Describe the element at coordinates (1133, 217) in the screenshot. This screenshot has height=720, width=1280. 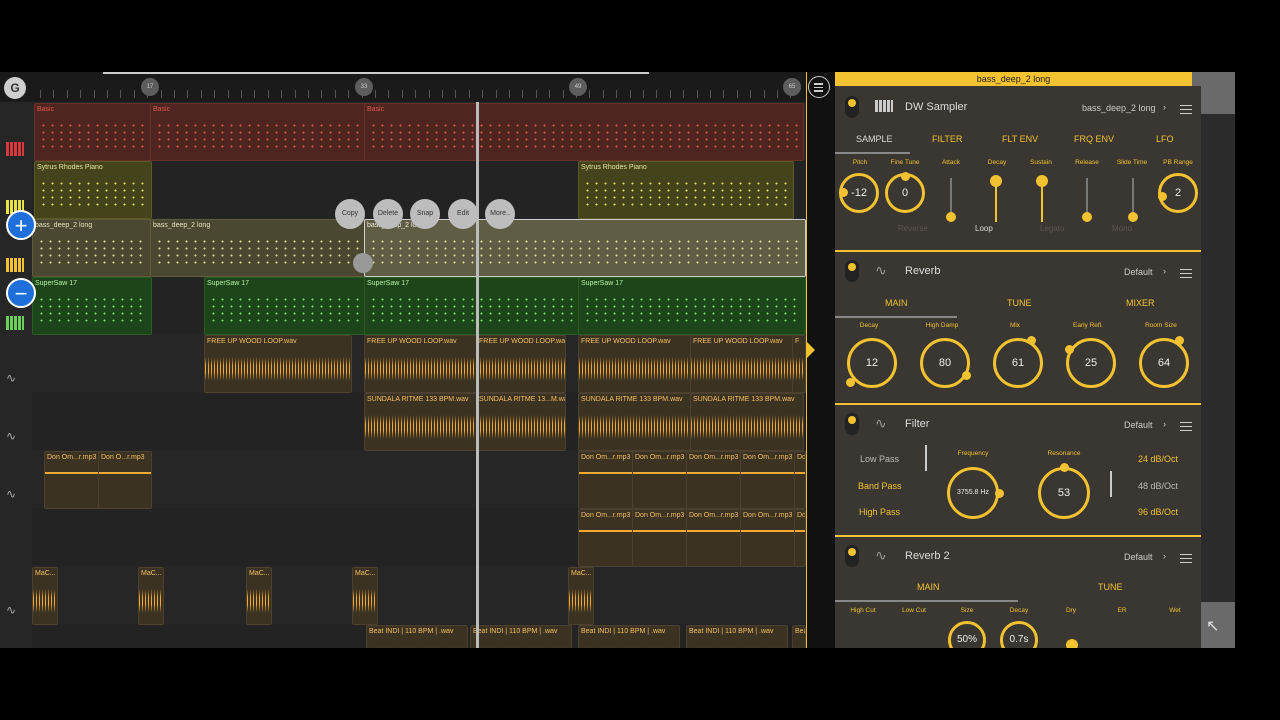
I see `slidetime-handle` at that location.